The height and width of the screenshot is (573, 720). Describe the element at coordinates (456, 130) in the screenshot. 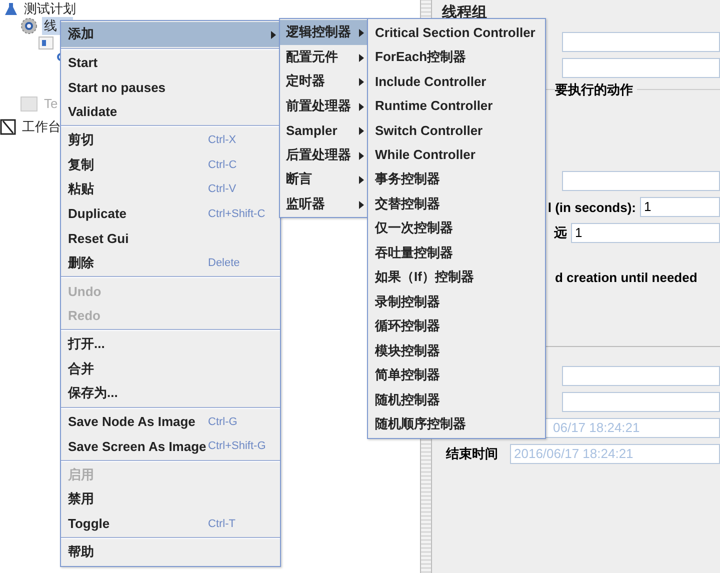

I see `menu-item: Switch Controller` at that location.